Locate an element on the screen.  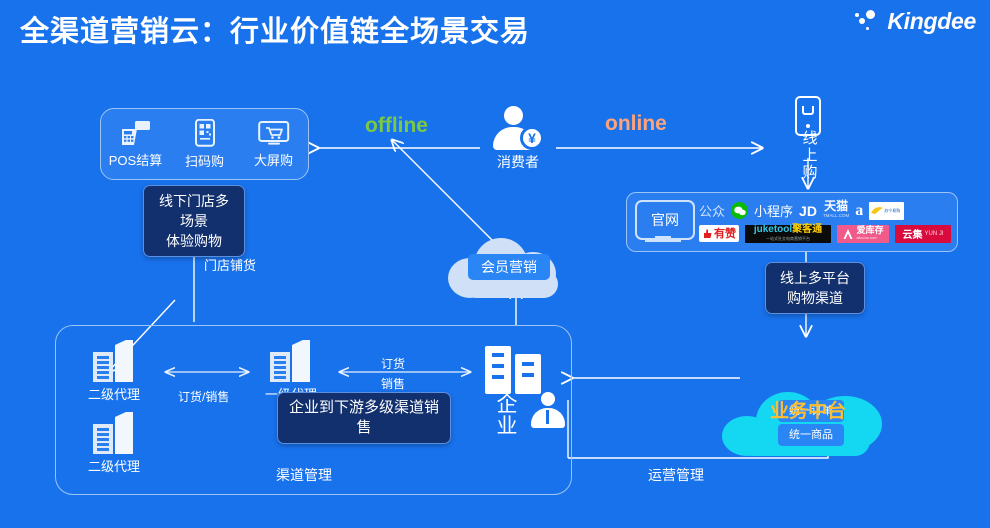
page-title: 全渠道营销云：行业价值链全场景交易 is located at coordinates (275, 32).